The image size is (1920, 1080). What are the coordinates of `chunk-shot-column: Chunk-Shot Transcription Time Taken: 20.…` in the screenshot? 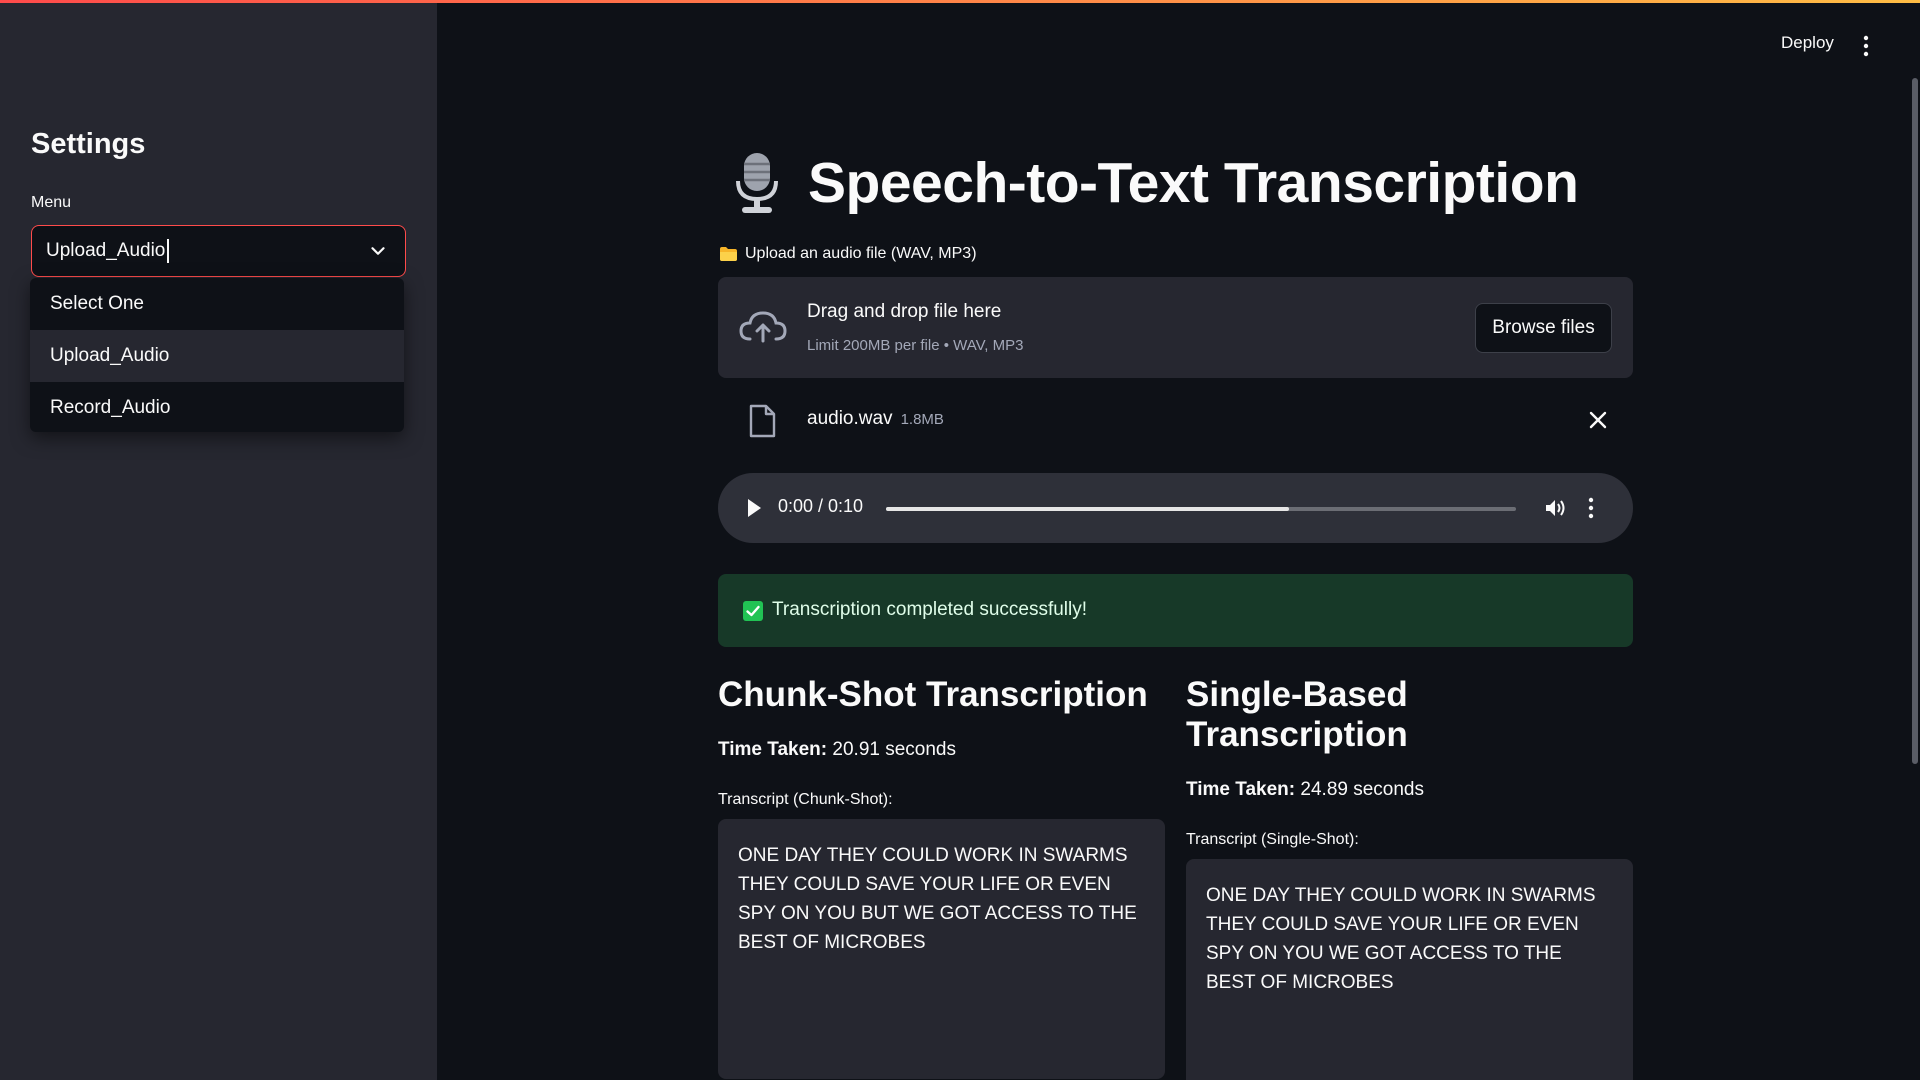 It's located at (941, 877).